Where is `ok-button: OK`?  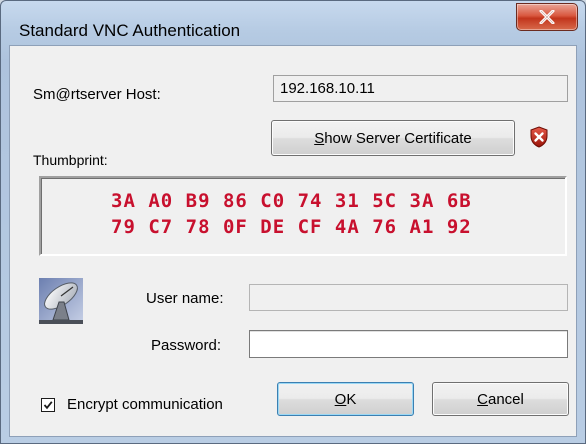
ok-button: OK is located at coordinates (345, 399).